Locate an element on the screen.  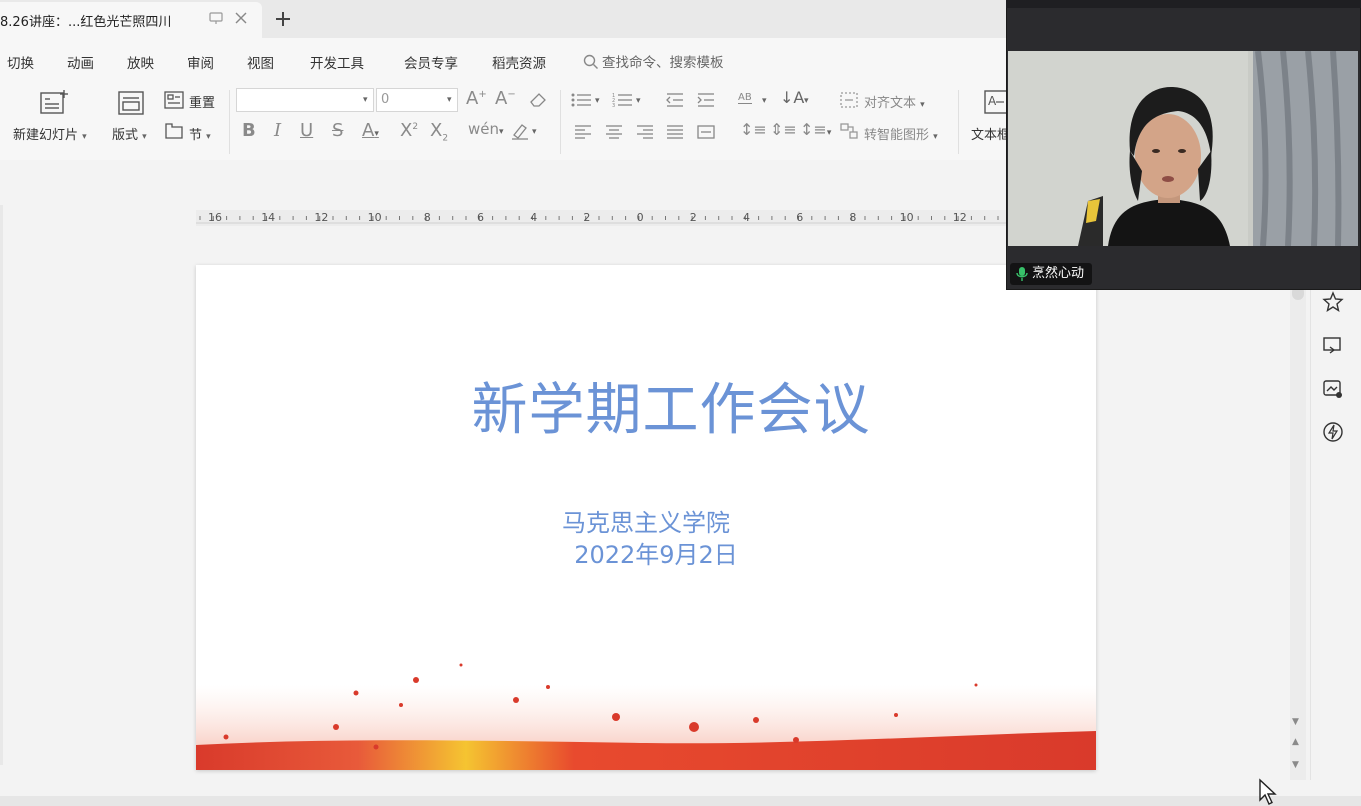
star-icon is located at coordinates (1333, 302).